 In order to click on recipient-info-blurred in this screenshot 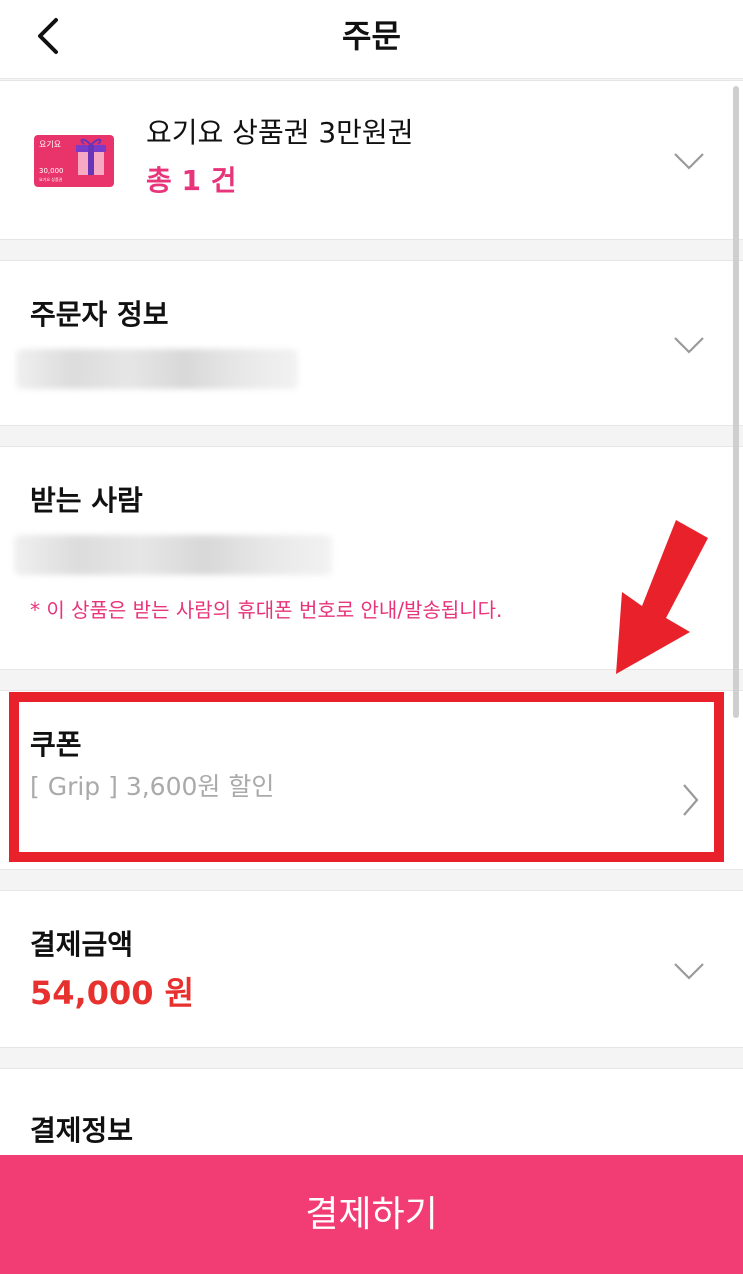, I will do `click(173, 555)`.